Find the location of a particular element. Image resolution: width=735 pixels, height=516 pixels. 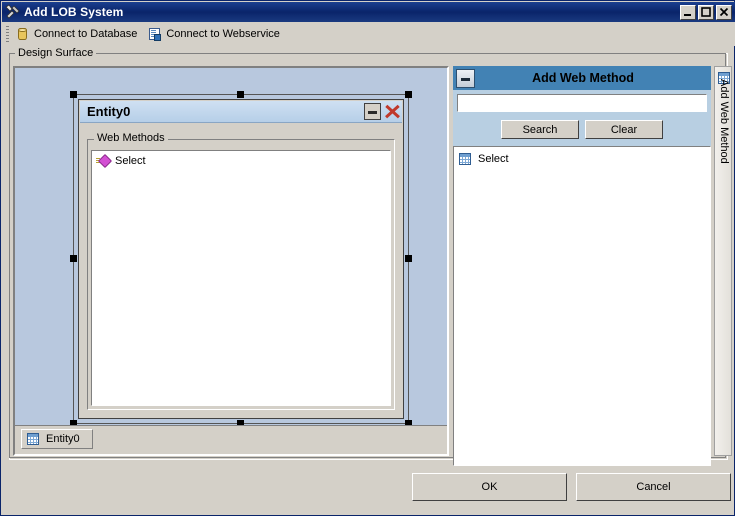

toolbar-grip is located at coordinates (7, 34).